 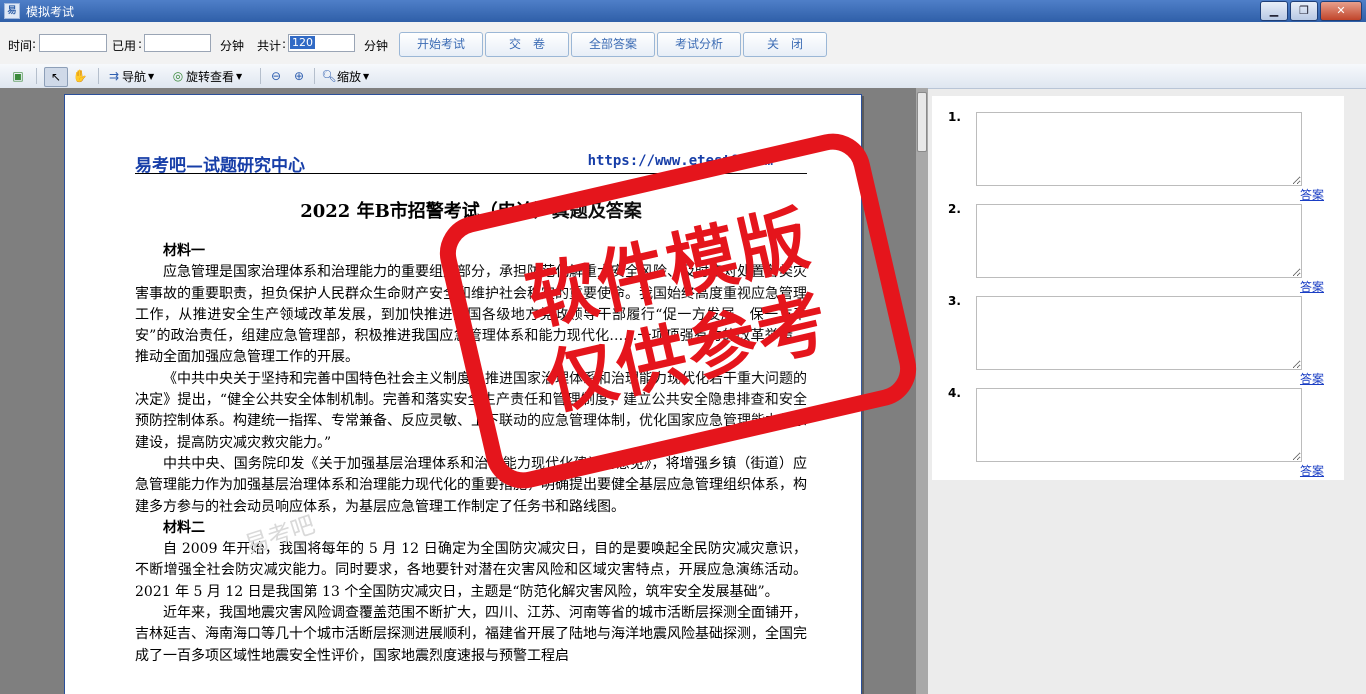 I want to click on total-minutes-value: 120, so click(x=302, y=42).